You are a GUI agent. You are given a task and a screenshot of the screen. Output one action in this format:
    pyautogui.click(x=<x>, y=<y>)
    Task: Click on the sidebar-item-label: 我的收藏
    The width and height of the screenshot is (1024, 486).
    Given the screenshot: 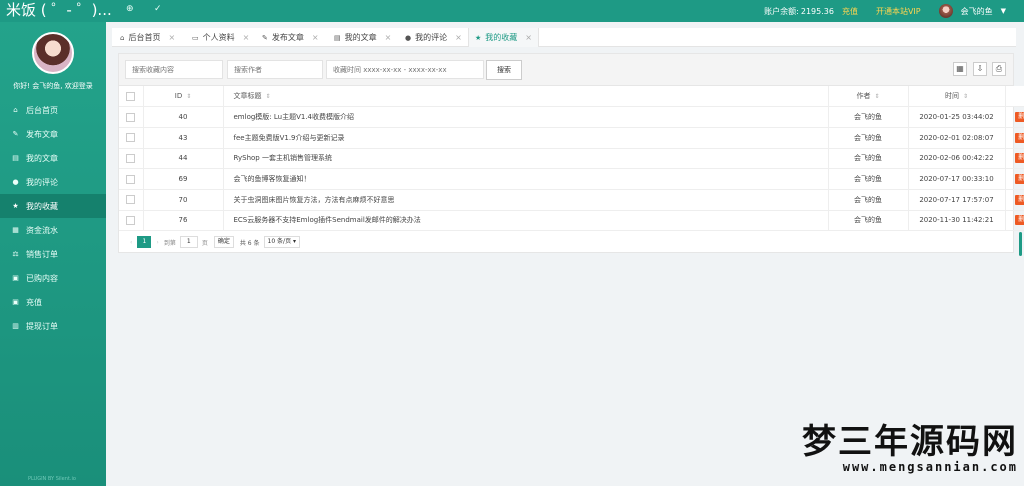 What is the action you would take?
    pyautogui.click(x=42, y=206)
    